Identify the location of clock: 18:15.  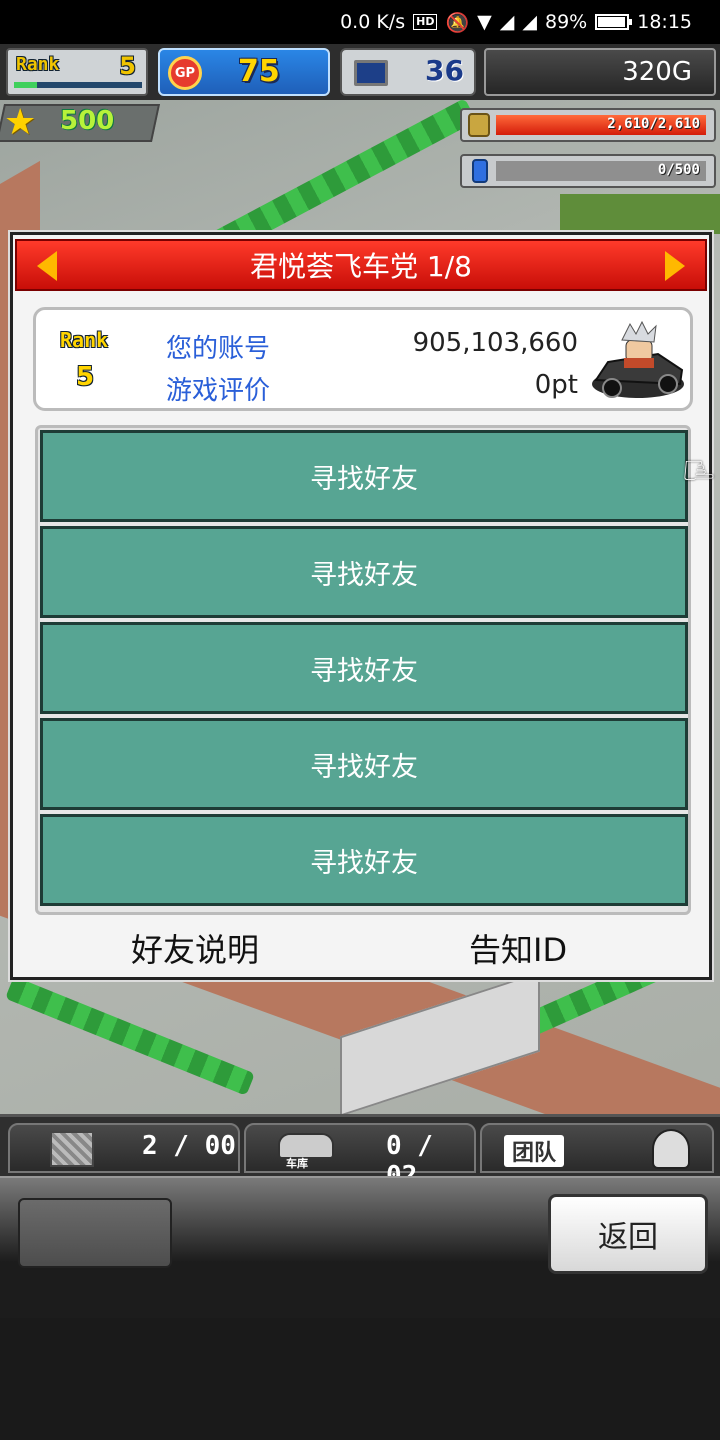
(664, 22).